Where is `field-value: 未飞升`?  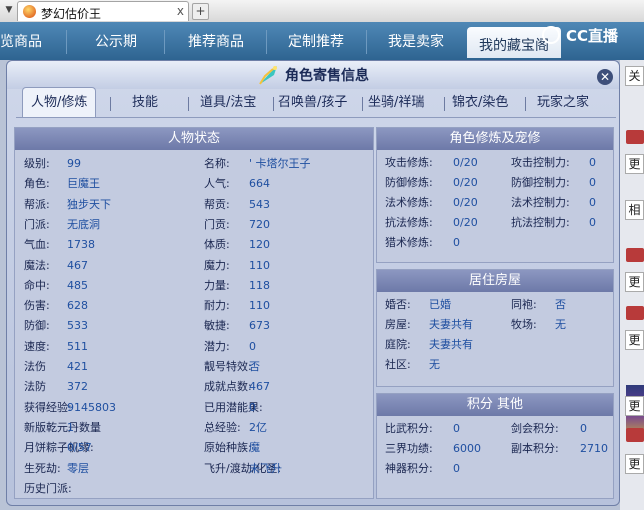 field-value: 未飞升 is located at coordinates (265, 468).